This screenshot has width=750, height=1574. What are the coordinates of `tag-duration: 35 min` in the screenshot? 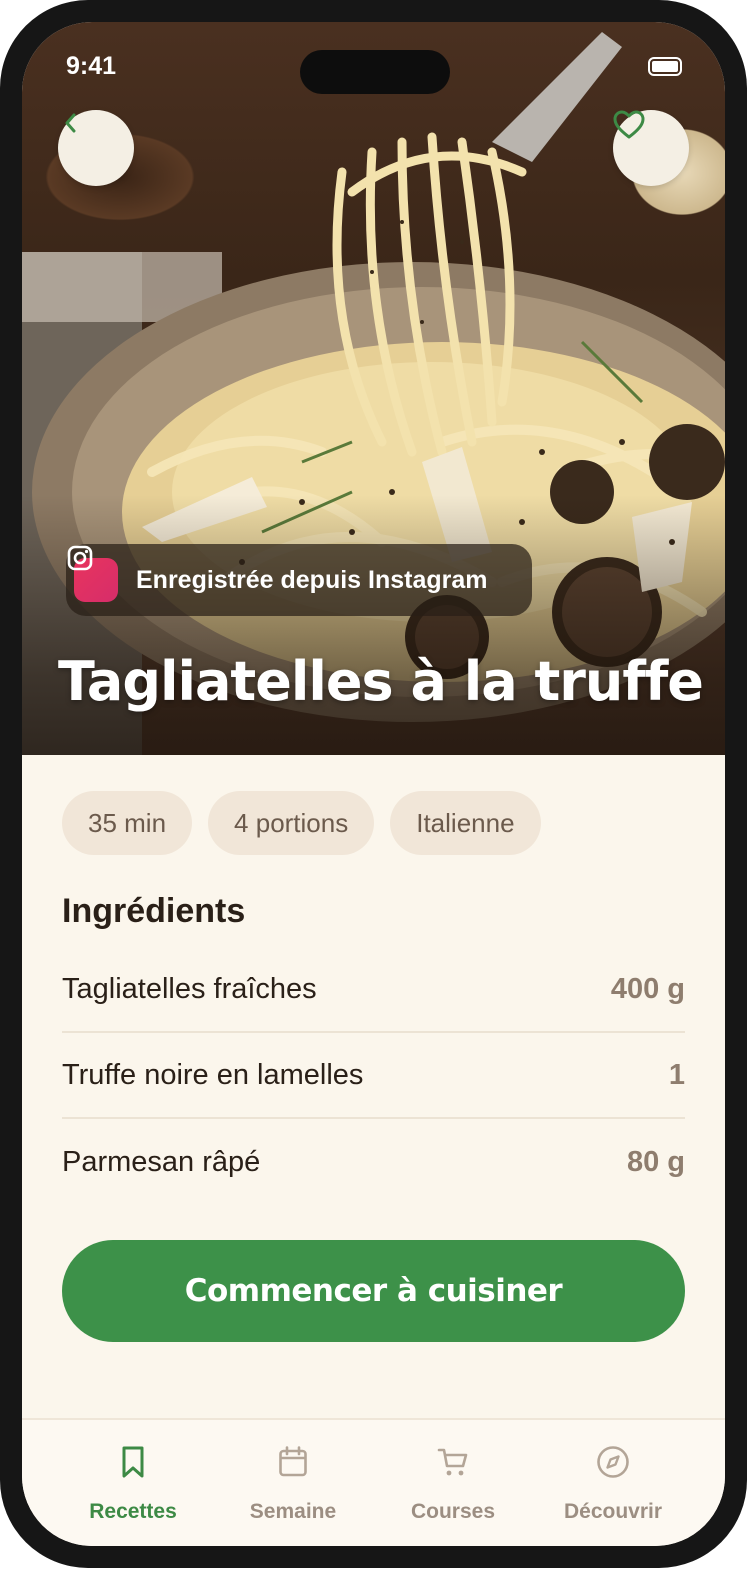 It's located at (127, 823).